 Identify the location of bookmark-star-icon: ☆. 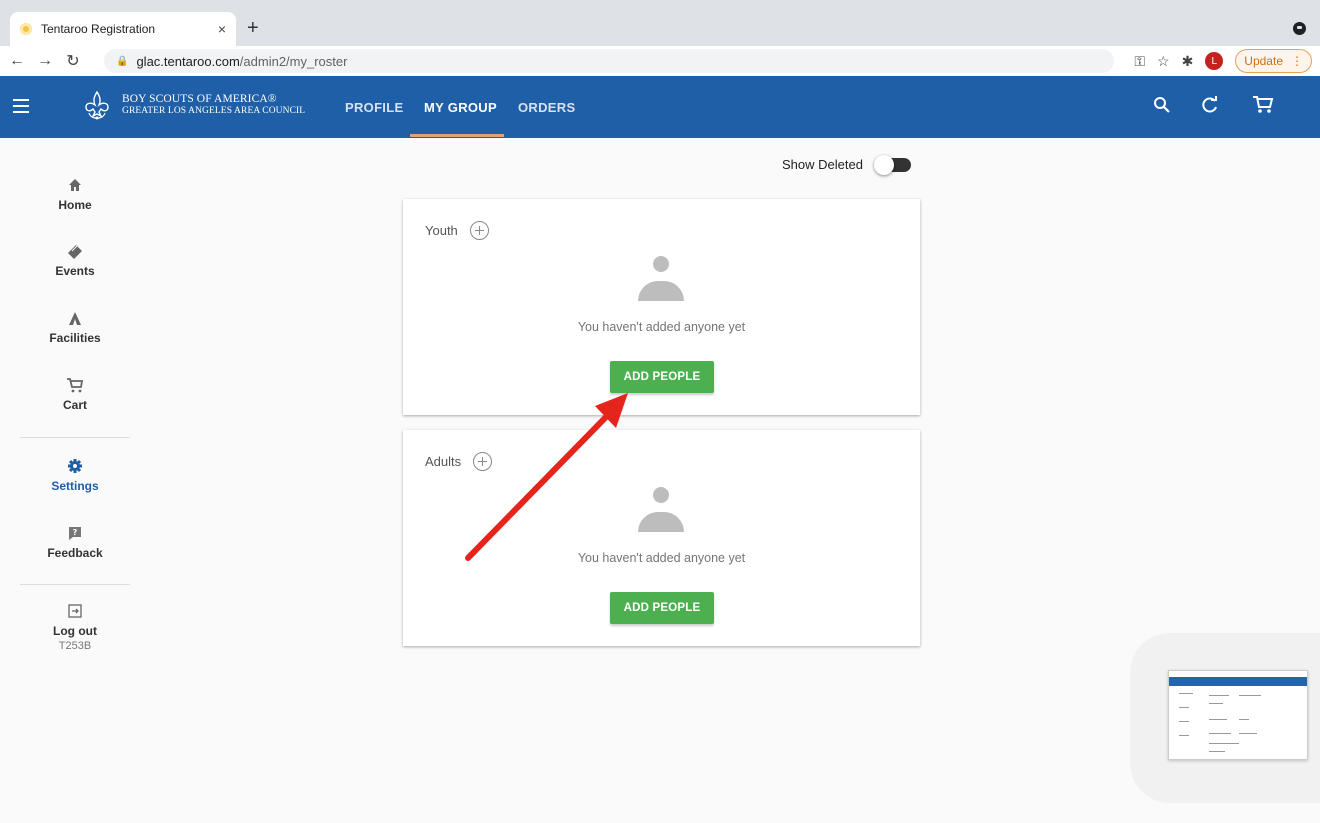
(1163, 61).